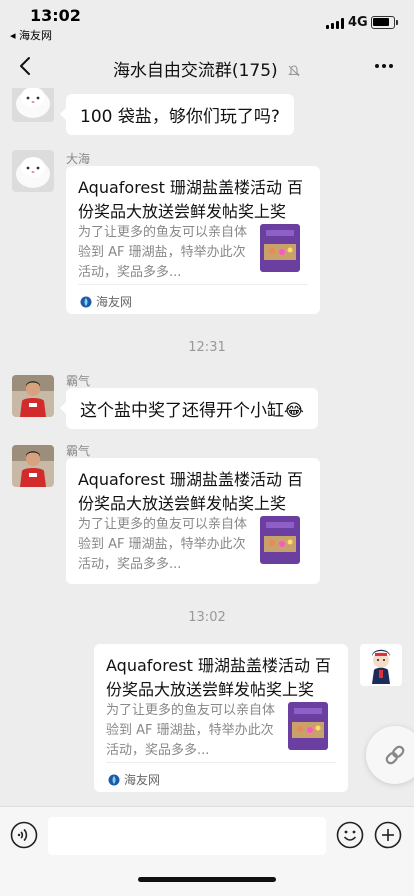  I want to click on battery-icon, so click(384, 22).